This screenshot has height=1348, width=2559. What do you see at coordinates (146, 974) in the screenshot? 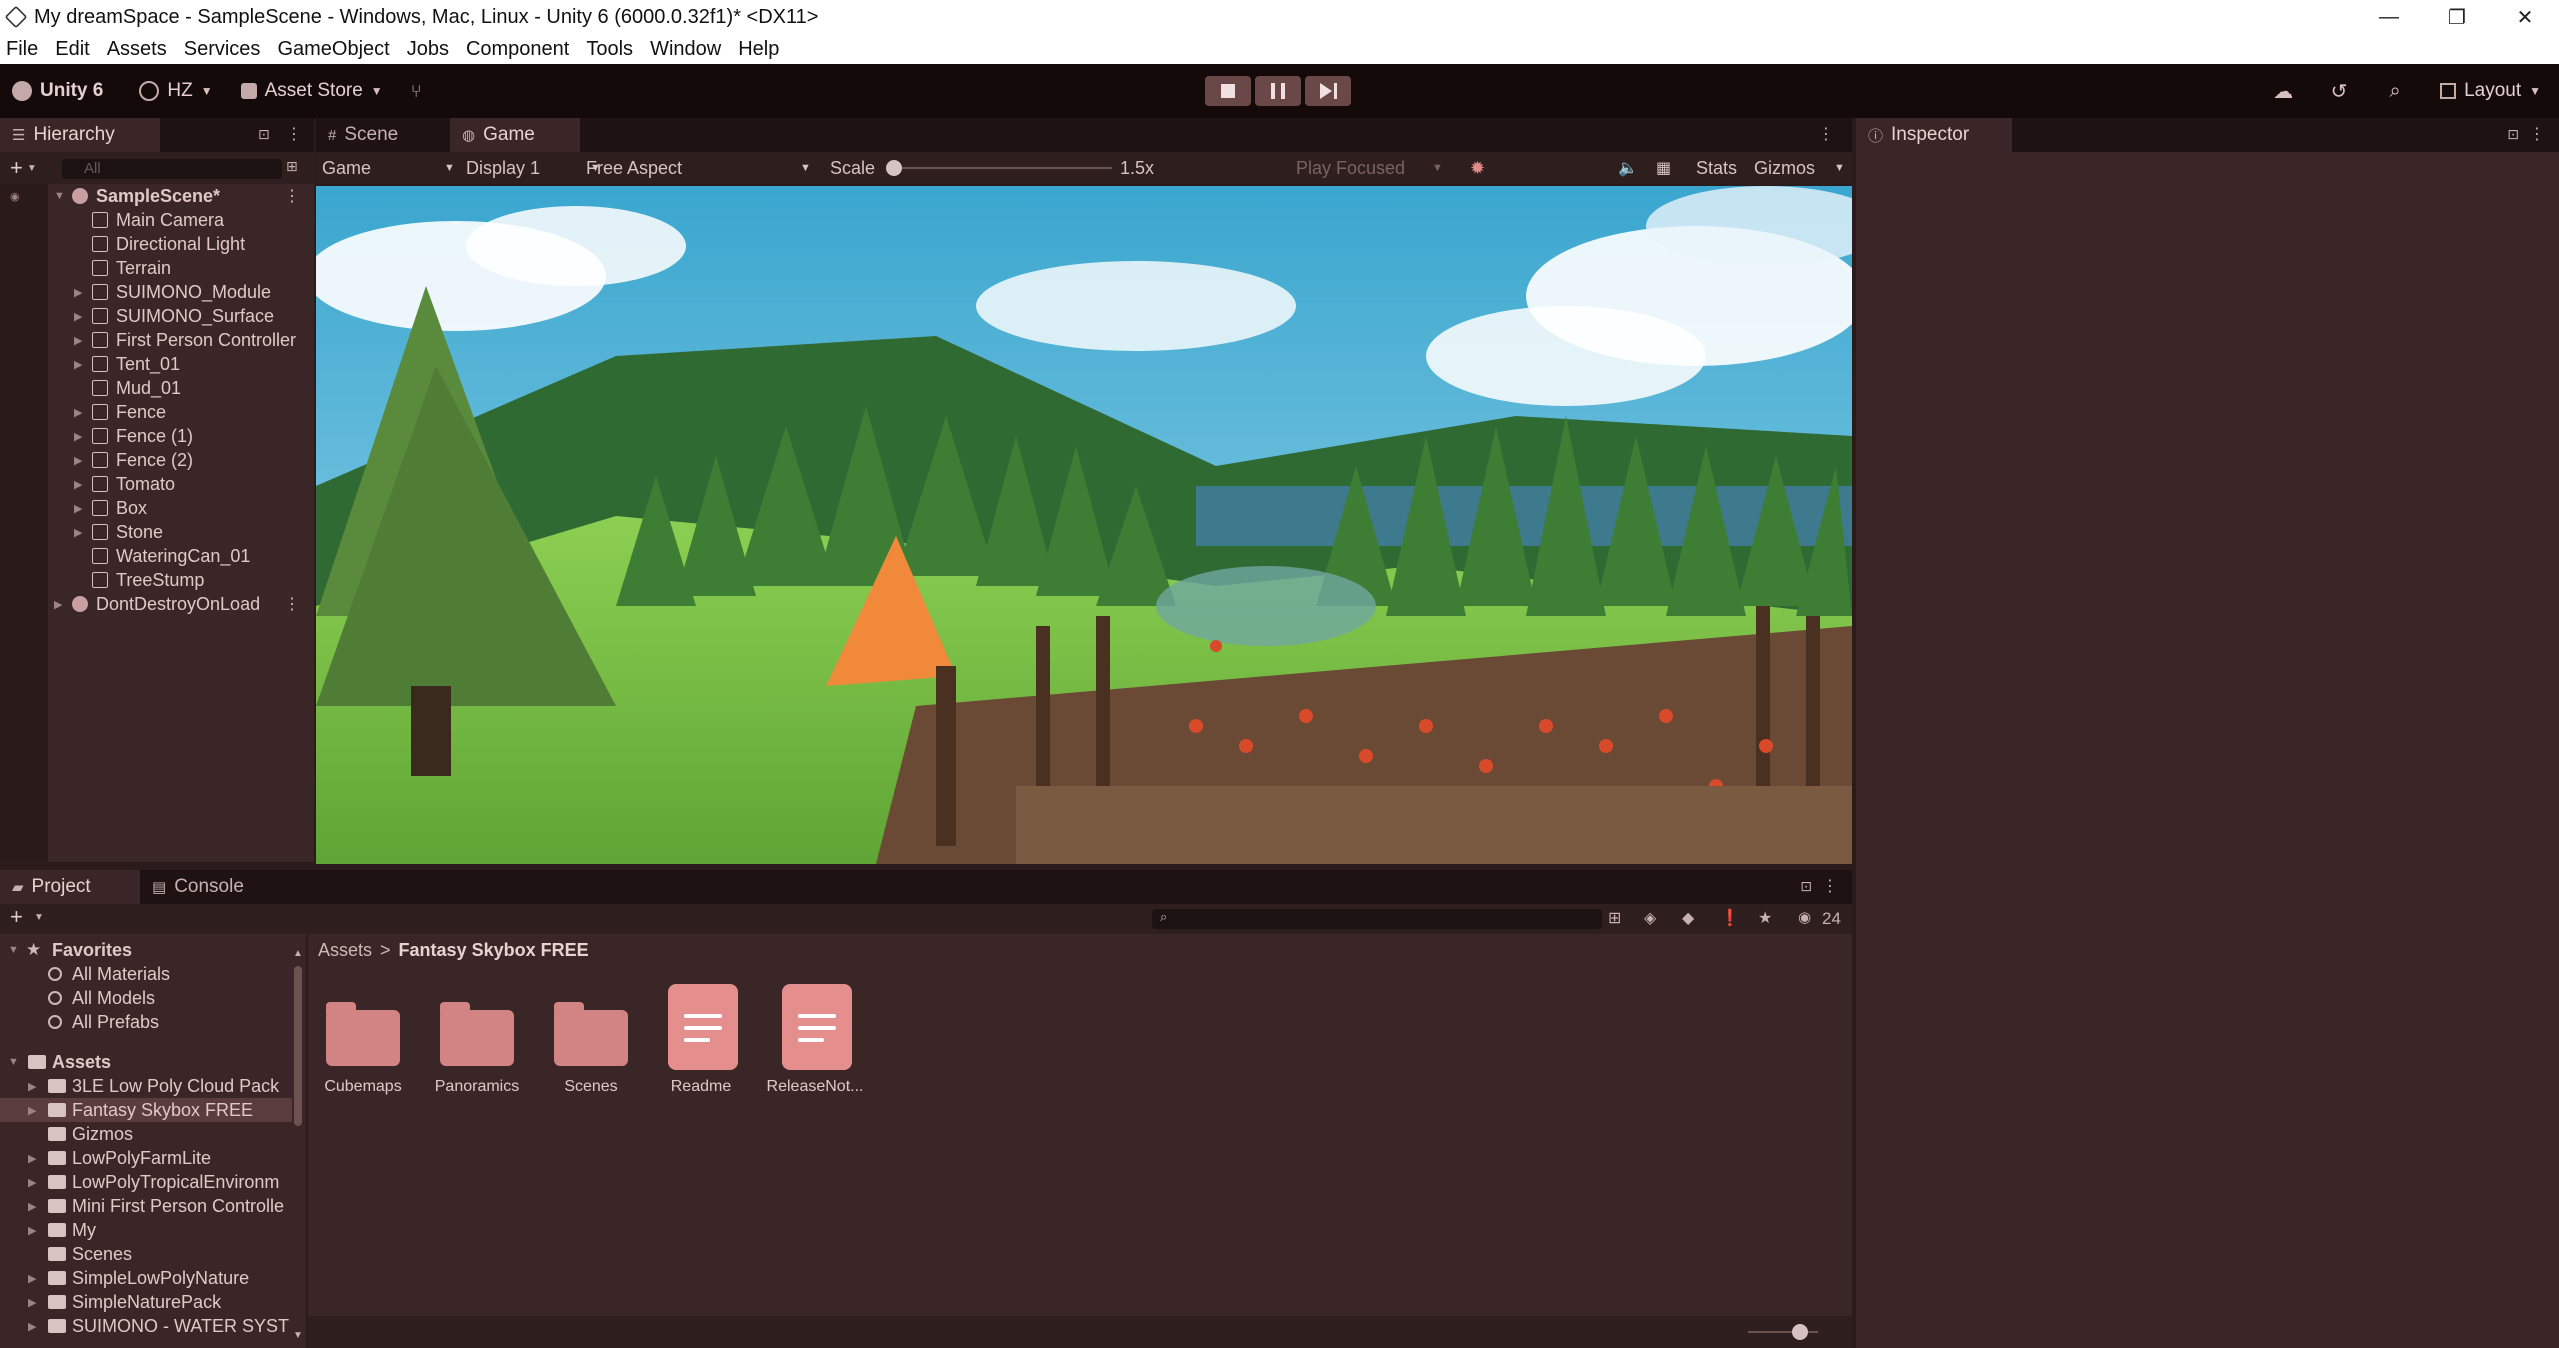
I see `favorite-item: All Materials` at bounding box center [146, 974].